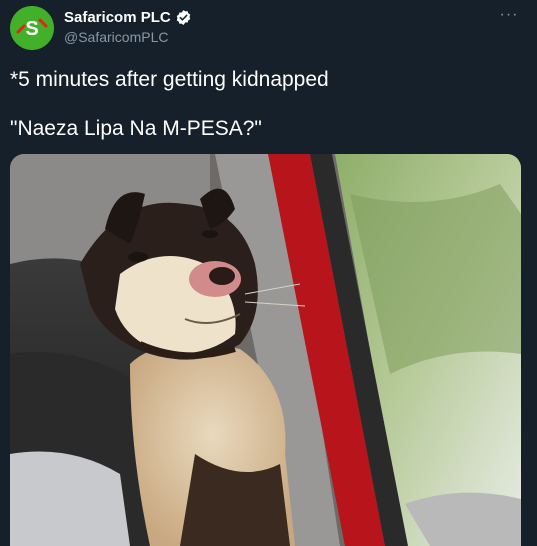 The width and height of the screenshot is (537, 546). What do you see at coordinates (509, 17) in the screenshot?
I see `more-options-button: ···` at bounding box center [509, 17].